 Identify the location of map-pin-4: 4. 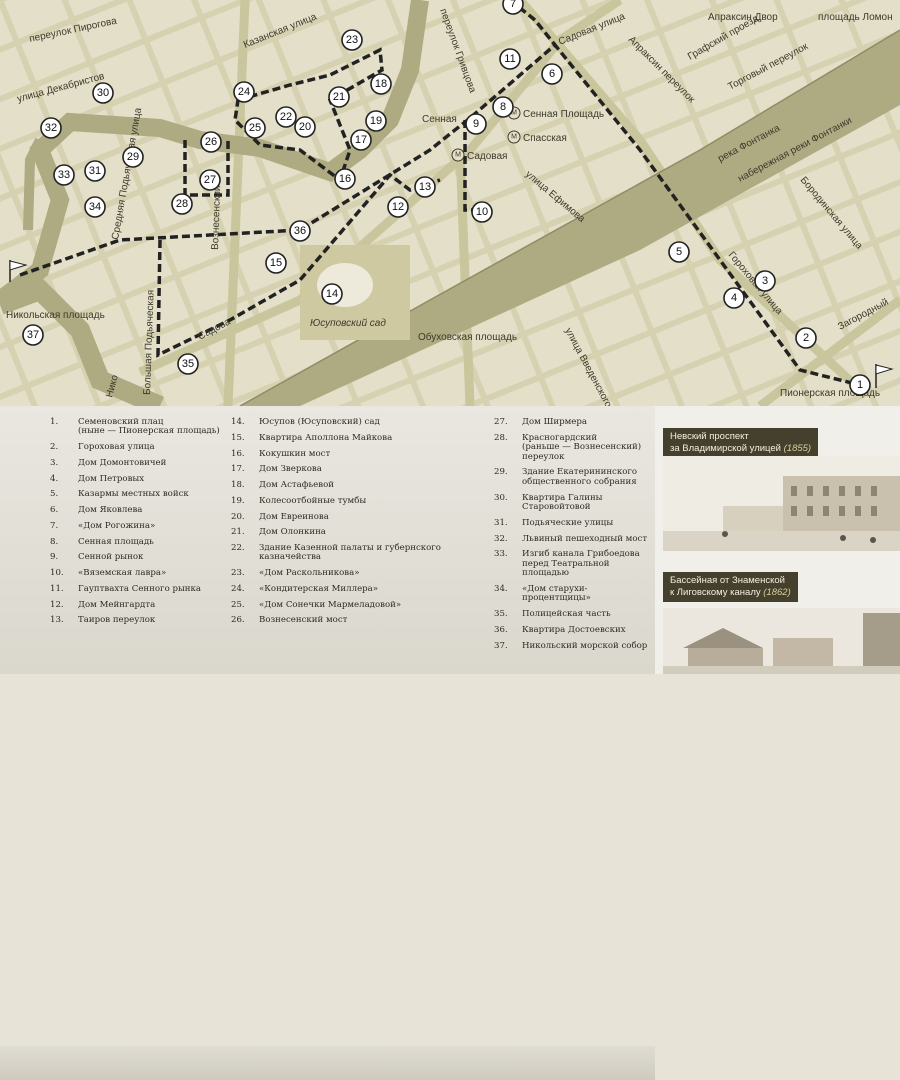
(734, 298).